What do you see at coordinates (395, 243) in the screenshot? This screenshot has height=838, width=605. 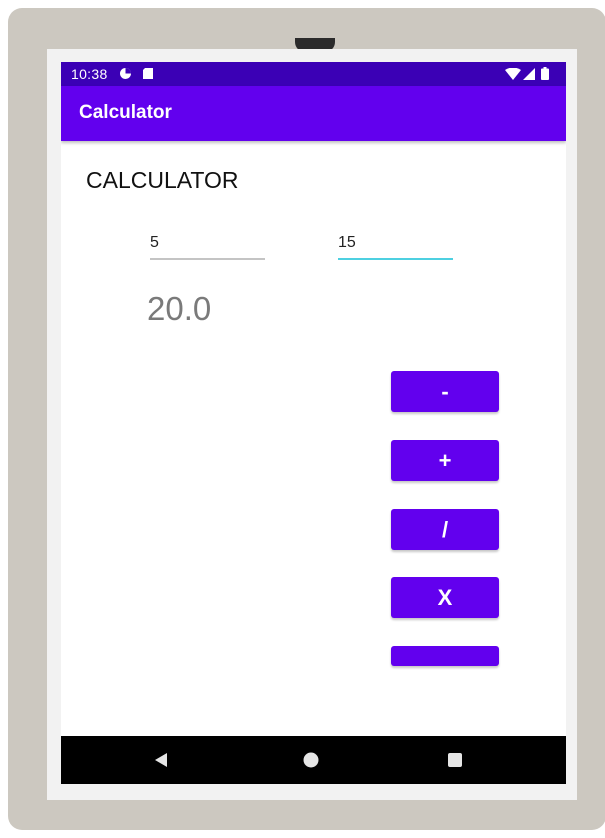 I see `second-number-input` at bounding box center [395, 243].